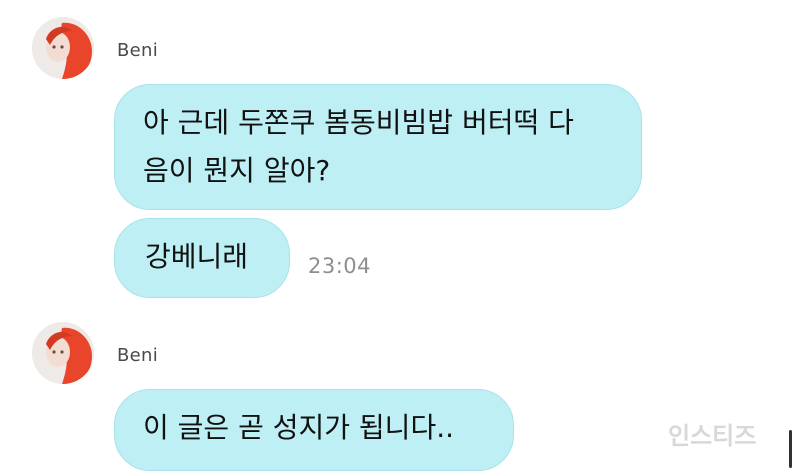 The width and height of the screenshot is (800, 472). What do you see at coordinates (202, 258) in the screenshot?
I see `message-bubble: 강베니래` at bounding box center [202, 258].